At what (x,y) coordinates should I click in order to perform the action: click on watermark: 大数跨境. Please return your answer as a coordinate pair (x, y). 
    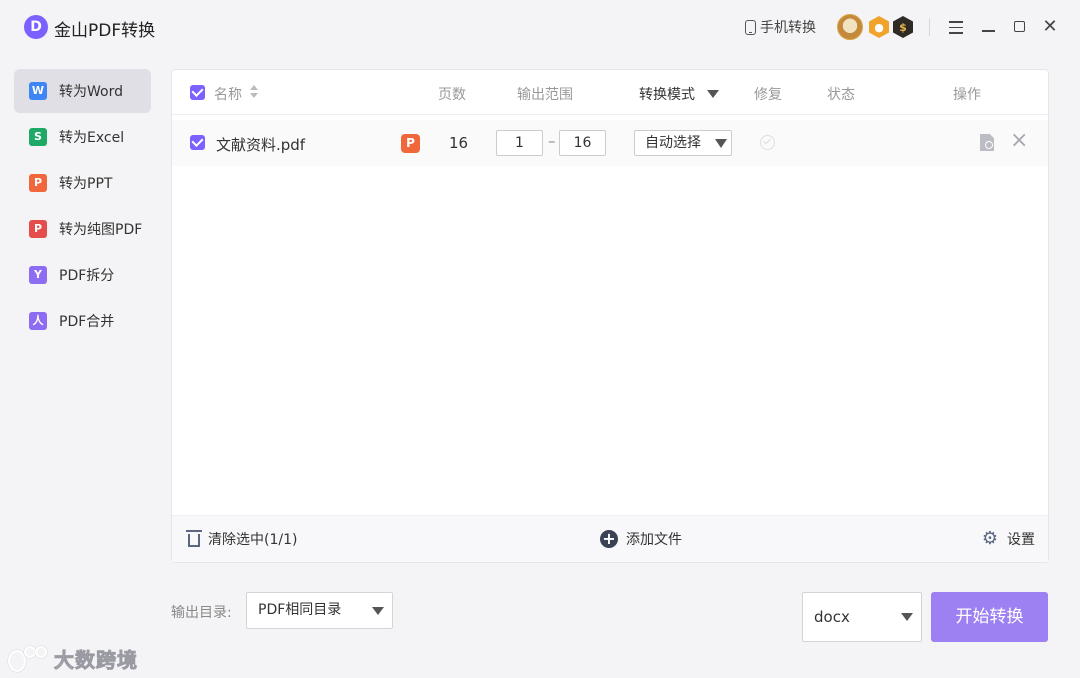
    Looking at the image, I should click on (73, 658).